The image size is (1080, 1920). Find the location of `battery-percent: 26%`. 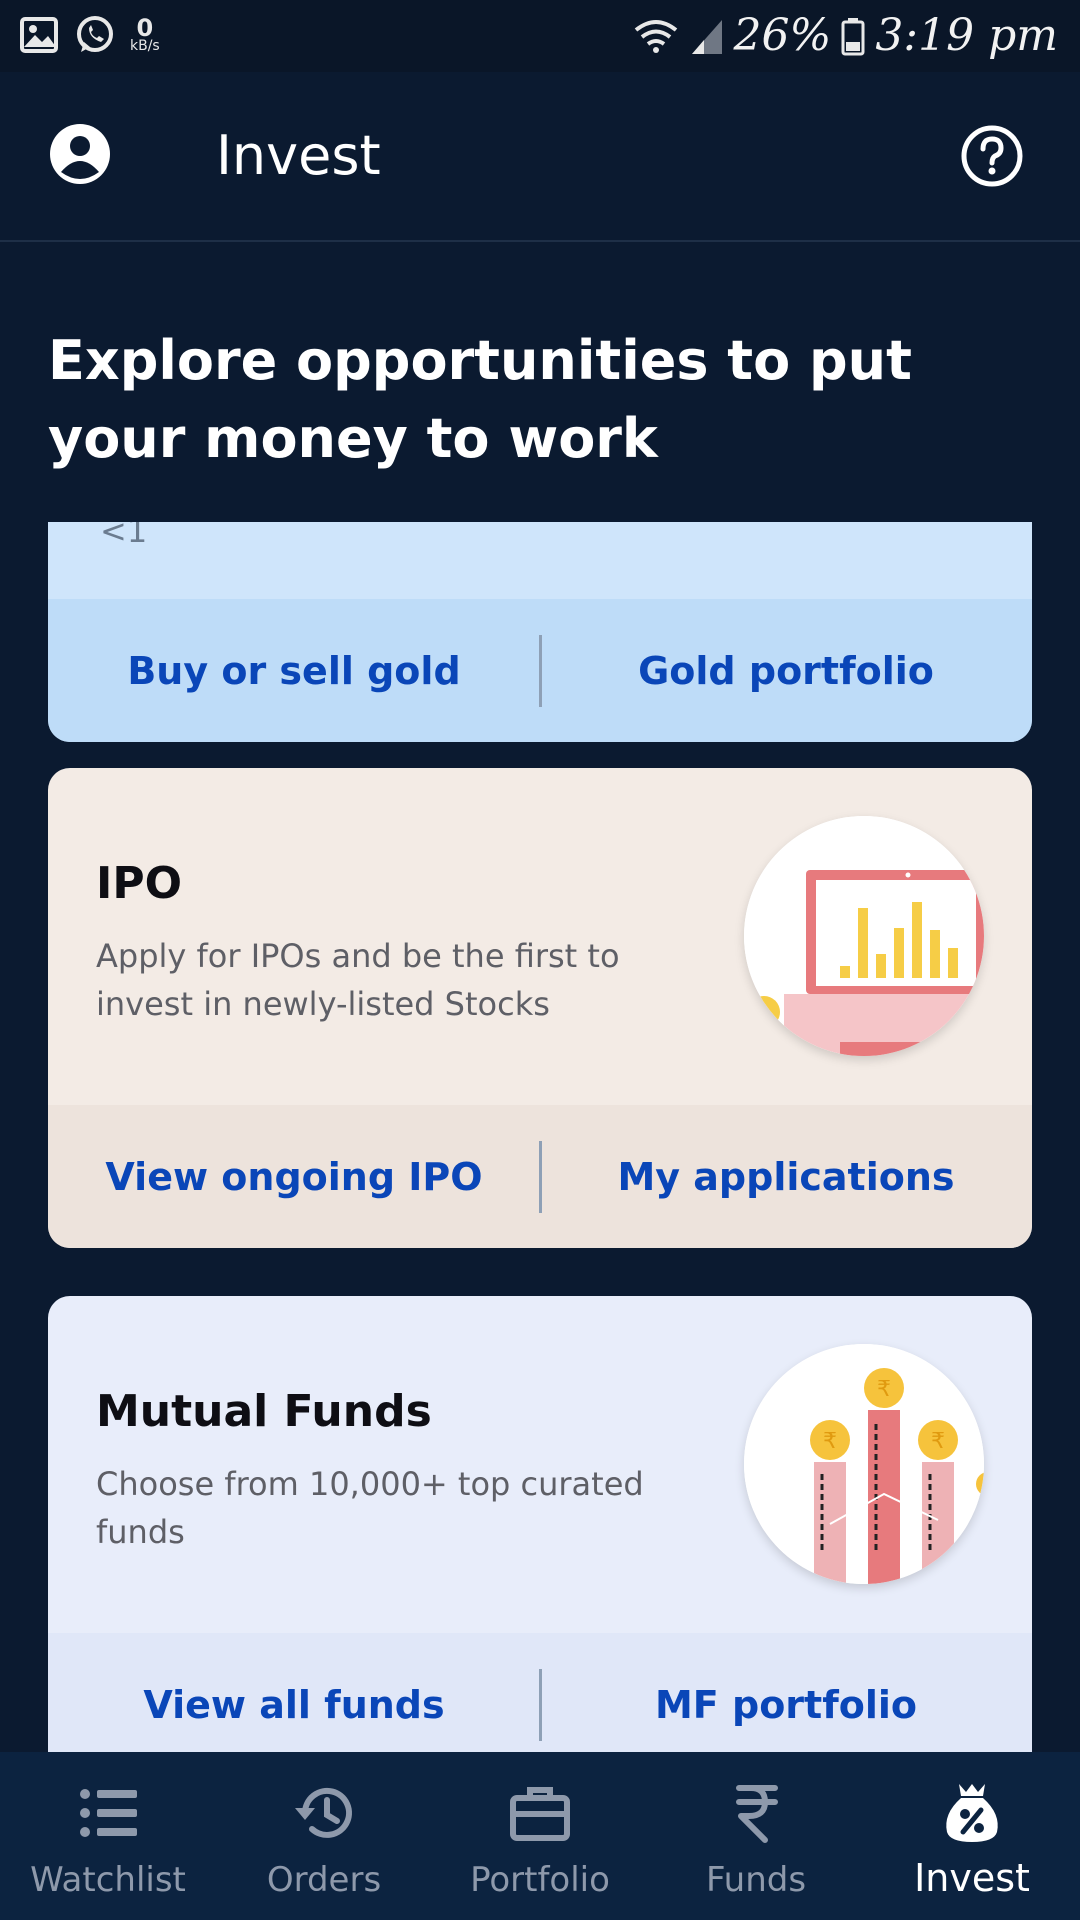

battery-percent: 26% is located at coordinates (782, 35).